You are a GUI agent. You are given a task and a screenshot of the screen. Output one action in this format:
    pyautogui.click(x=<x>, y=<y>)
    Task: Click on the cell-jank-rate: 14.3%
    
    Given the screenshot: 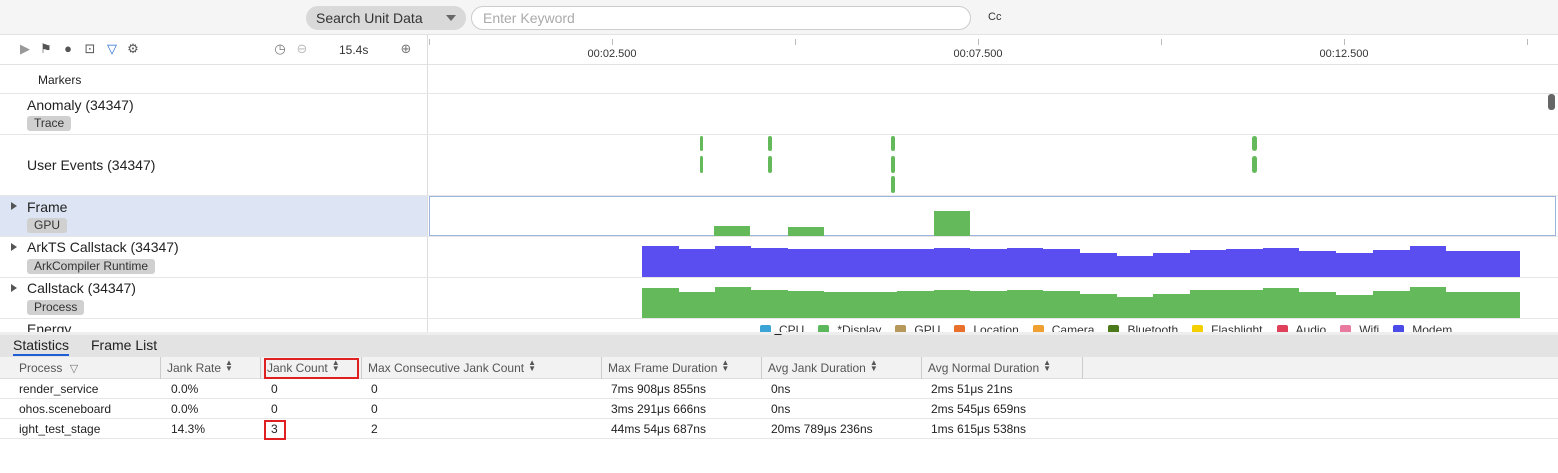 What is the action you would take?
    pyautogui.click(x=188, y=429)
    